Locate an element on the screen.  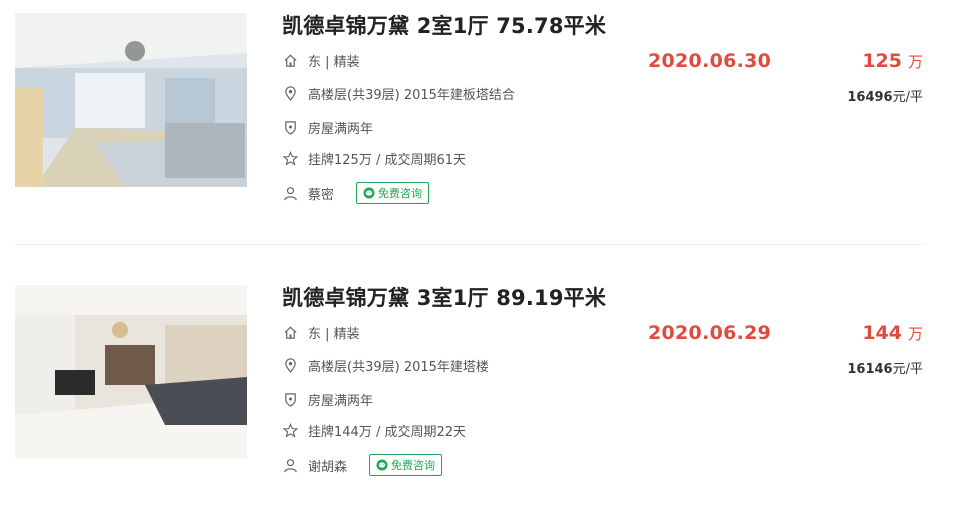
deal-cycle-text: 挂牌144万 / 成交周期22天 is located at coordinates (387, 432).